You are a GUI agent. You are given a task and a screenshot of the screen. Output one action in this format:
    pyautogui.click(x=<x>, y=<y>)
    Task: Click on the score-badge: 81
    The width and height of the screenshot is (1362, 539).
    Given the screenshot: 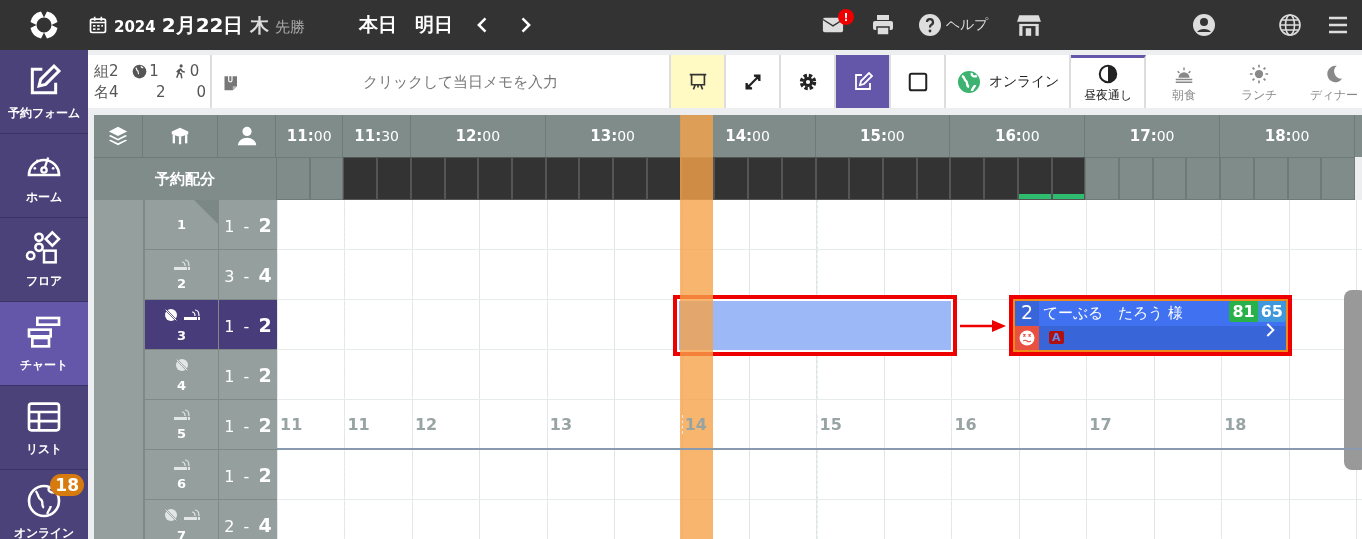 What is the action you would take?
    pyautogui.click(x=1243, y=311)
    